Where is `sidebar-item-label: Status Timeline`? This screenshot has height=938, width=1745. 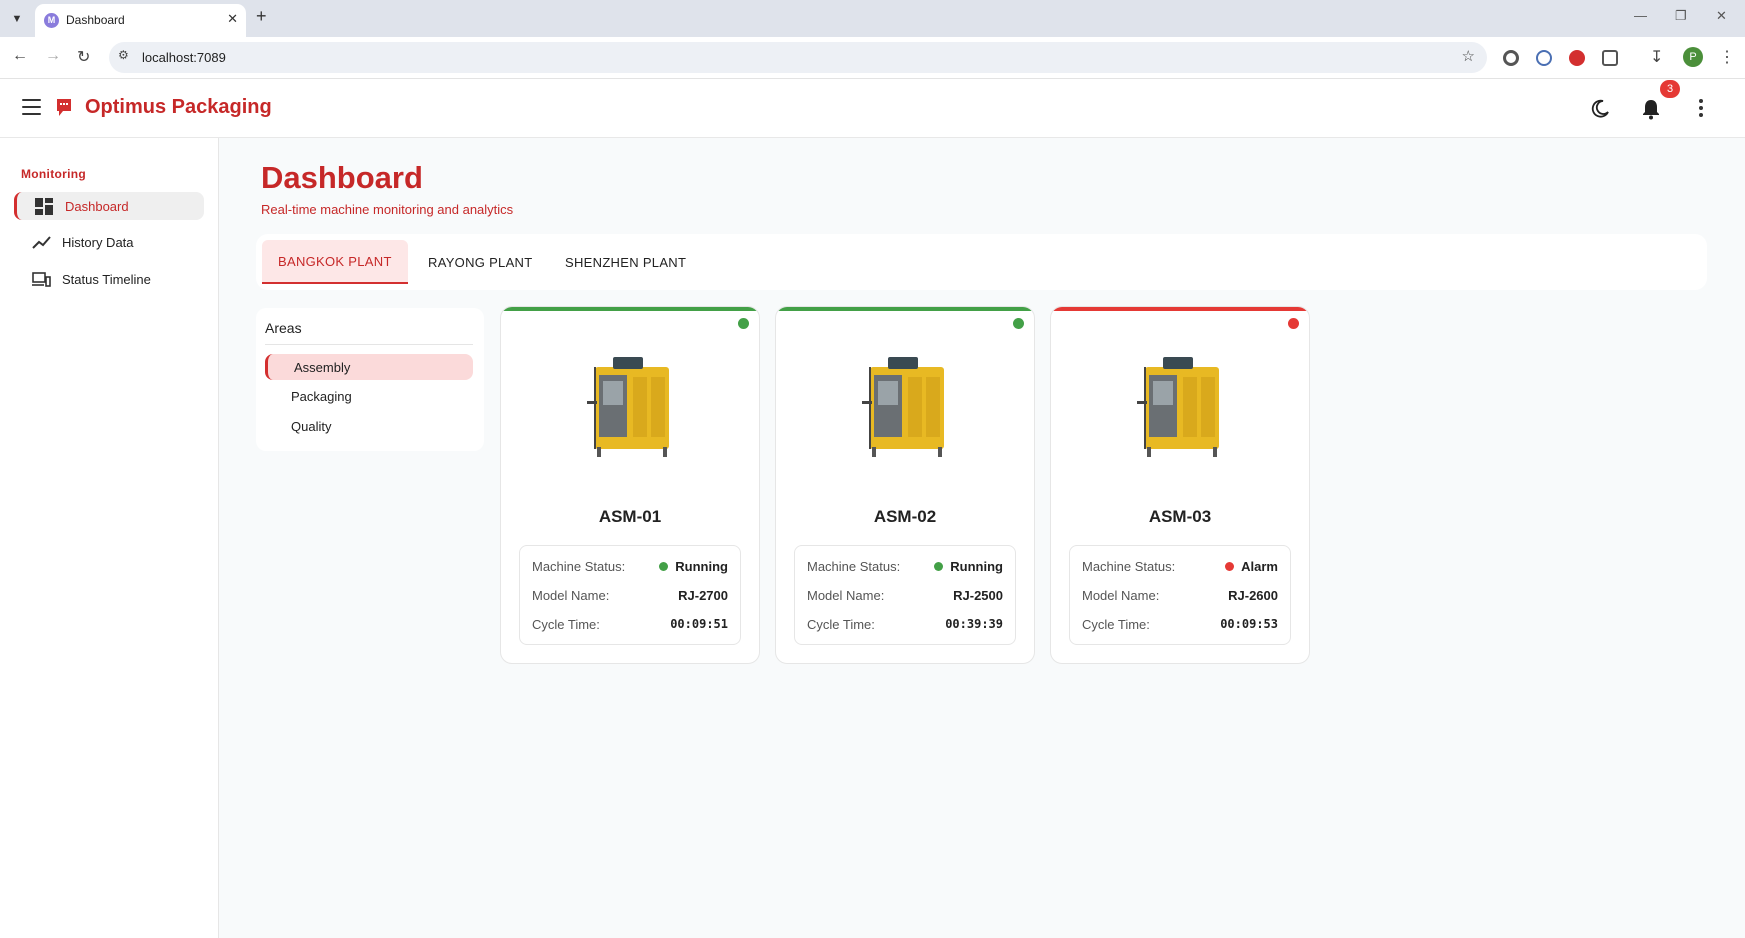 sidebar-item-label: Status Timeline is located at coordinates (106, 279).